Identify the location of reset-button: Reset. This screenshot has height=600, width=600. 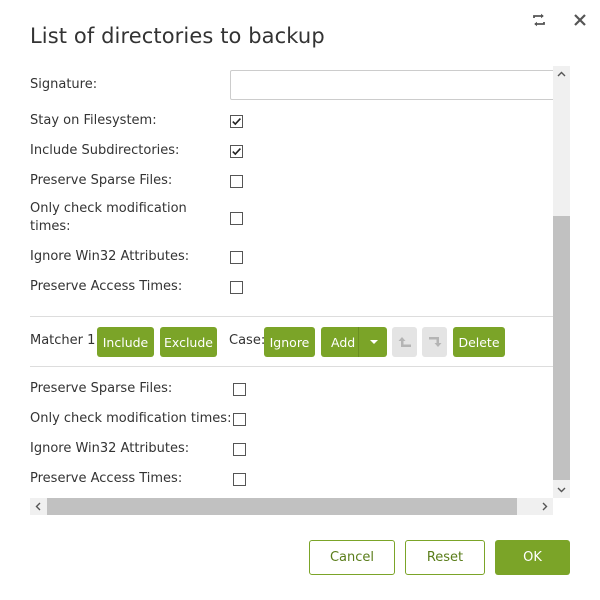
(445, 557).